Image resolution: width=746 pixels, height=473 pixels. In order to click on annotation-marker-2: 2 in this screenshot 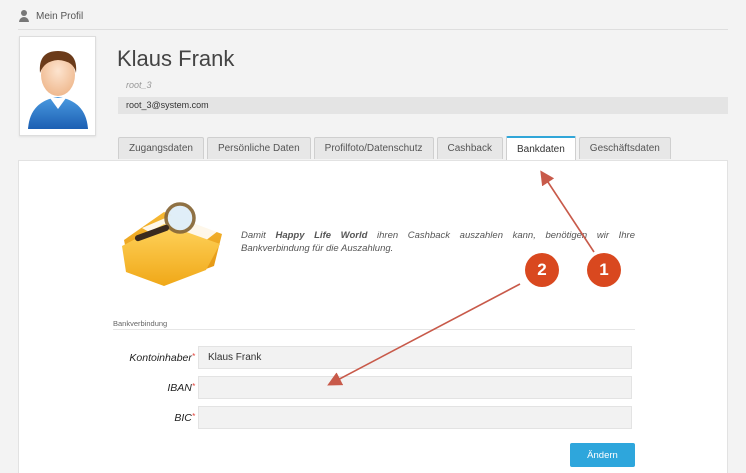, I will do `click(542, 270)`.